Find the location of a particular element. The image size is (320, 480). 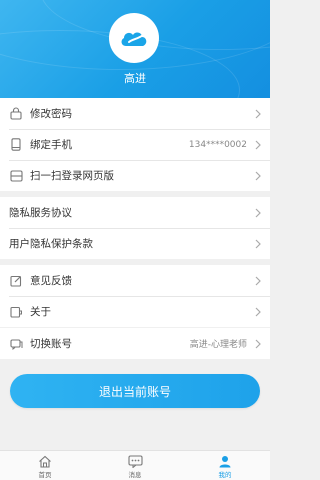

scan-icon is located at coordinates (16, 176).